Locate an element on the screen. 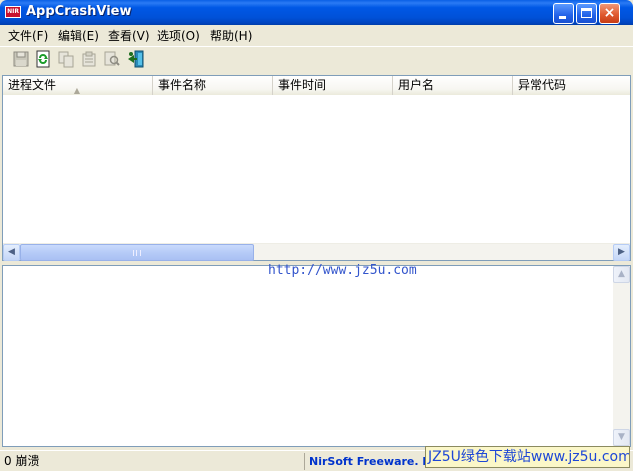  find-button is located at coordinates (112, 59).